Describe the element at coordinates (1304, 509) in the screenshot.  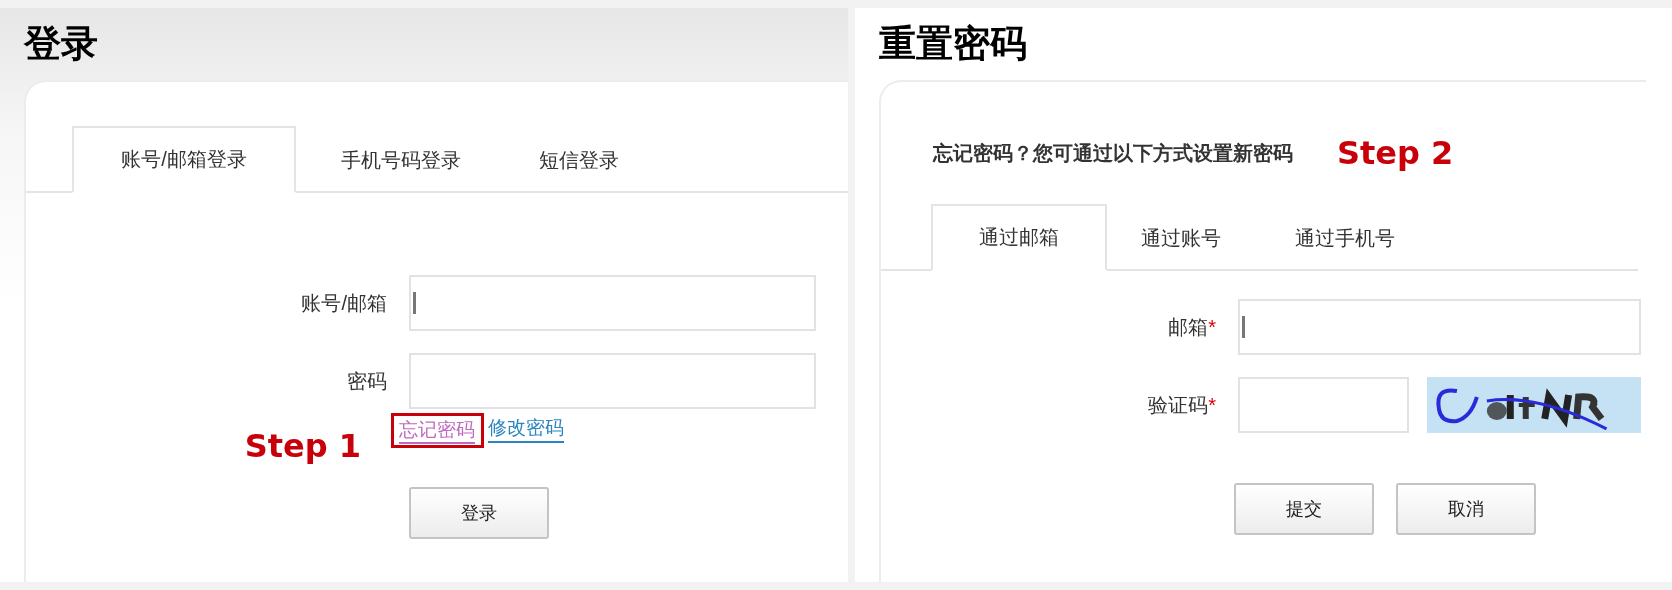
I see `submit-button: 提交` at that location.